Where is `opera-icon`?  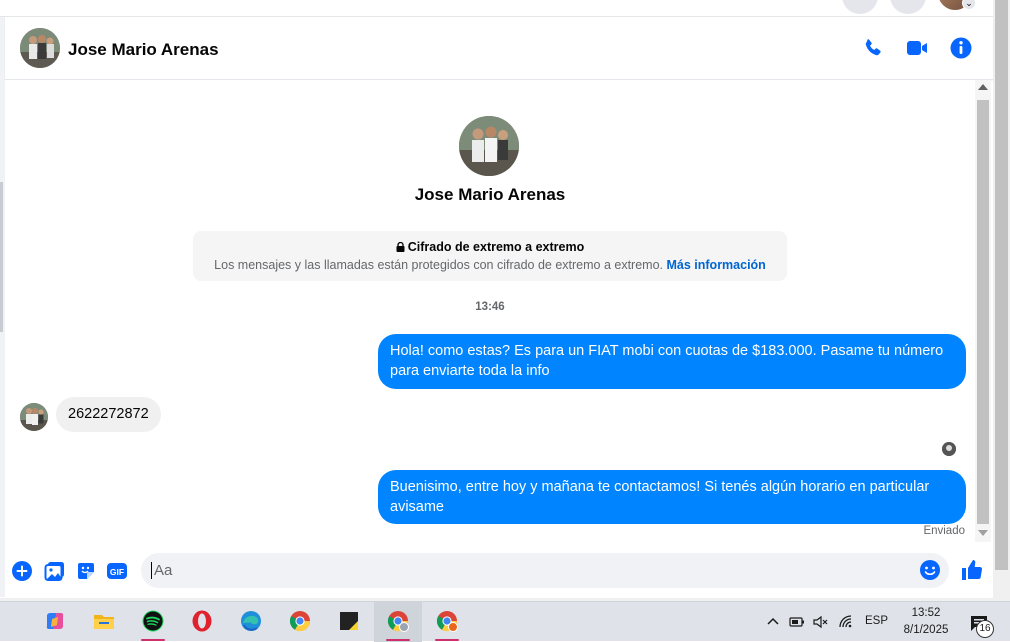 opera-icon is located at coordinates (202, 622).